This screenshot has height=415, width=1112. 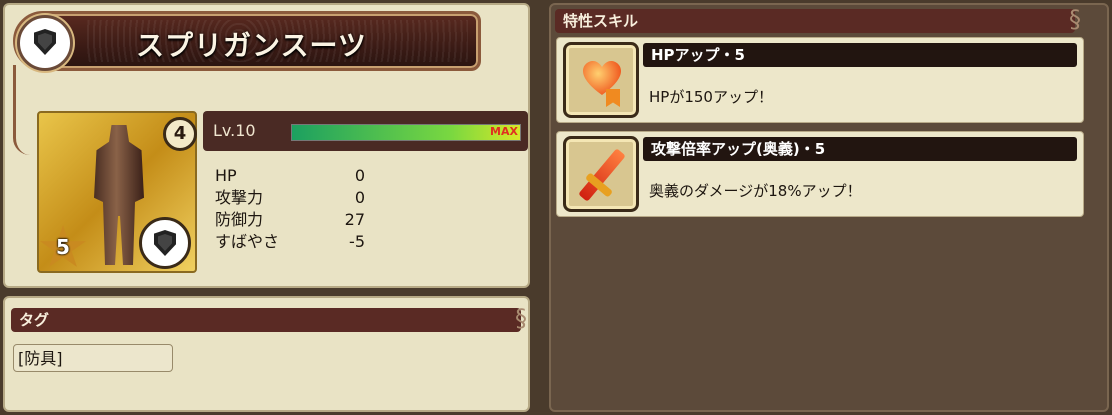 What do you see at coordinates (354, 219) in the screenshot?
I see `stat-value: 27` at bounding box center [354, 219].